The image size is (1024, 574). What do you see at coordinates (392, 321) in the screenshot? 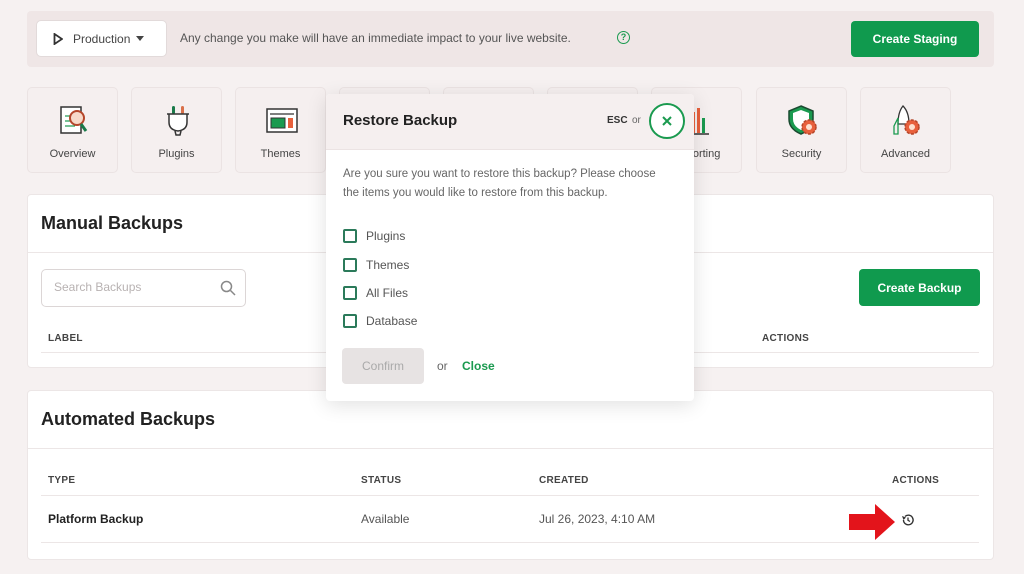
I see `option-label: Database` at bounding box center [392, 321].